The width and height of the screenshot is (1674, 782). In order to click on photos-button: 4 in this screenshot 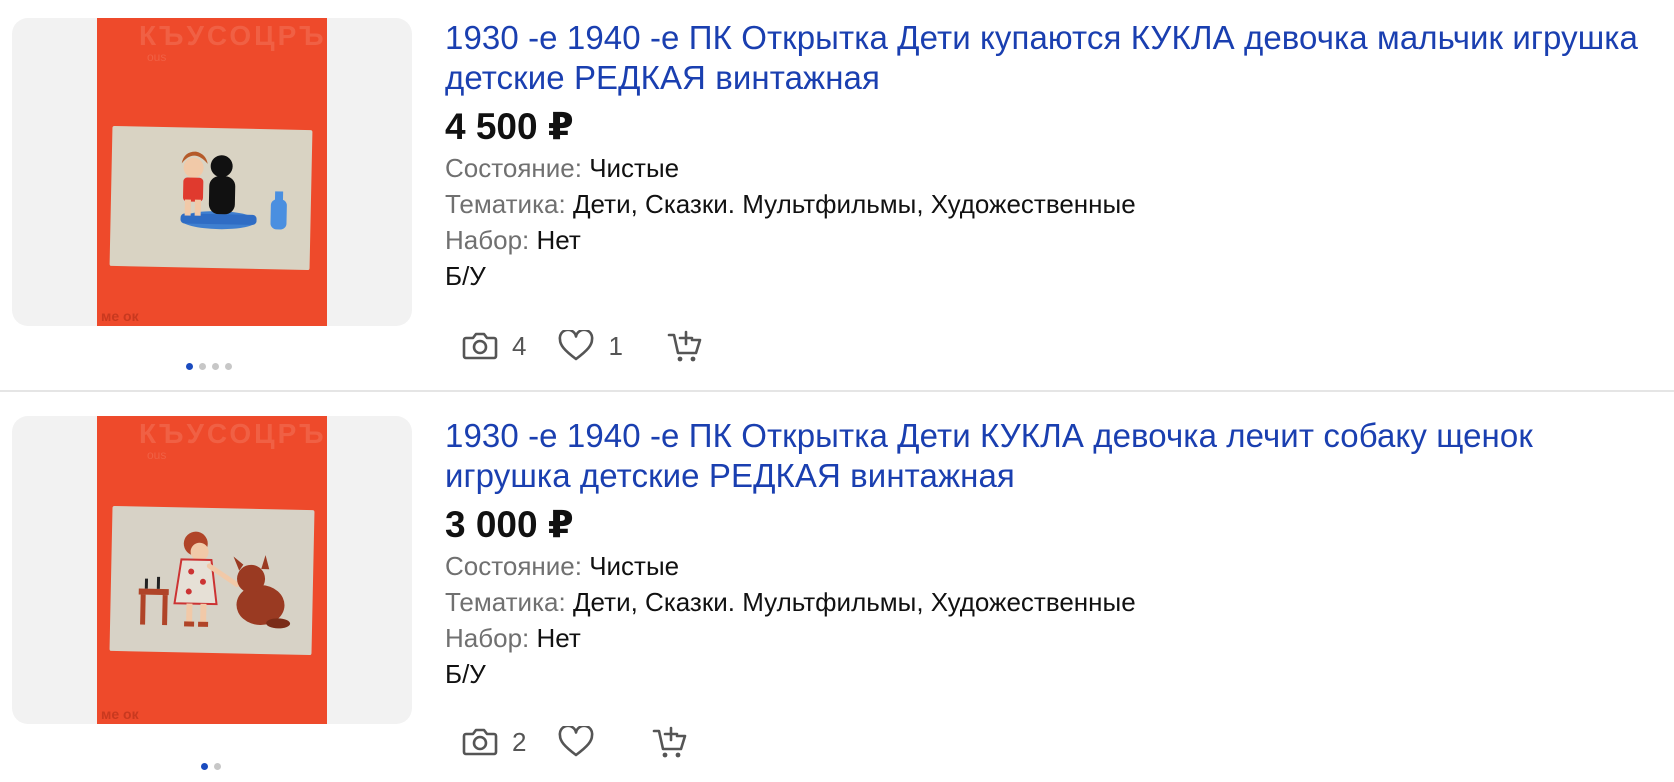, I will do `click(494, 346)`.